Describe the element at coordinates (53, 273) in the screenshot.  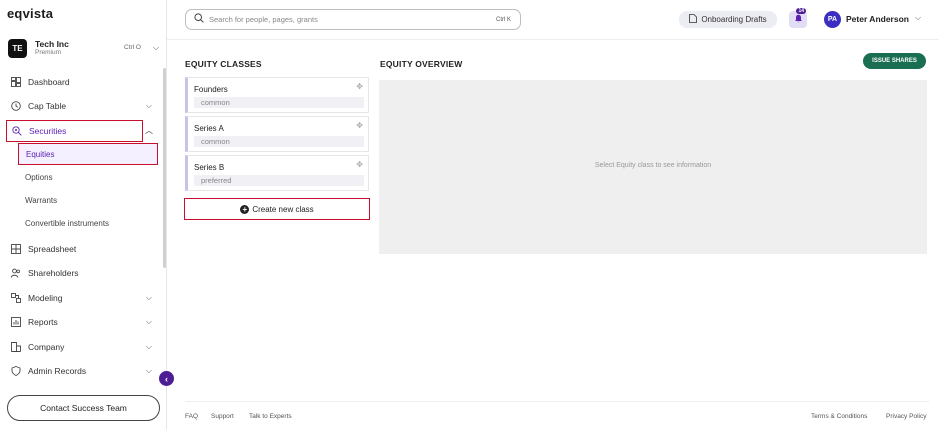
I see `sidebar-item-label: Shareholders` at that location.